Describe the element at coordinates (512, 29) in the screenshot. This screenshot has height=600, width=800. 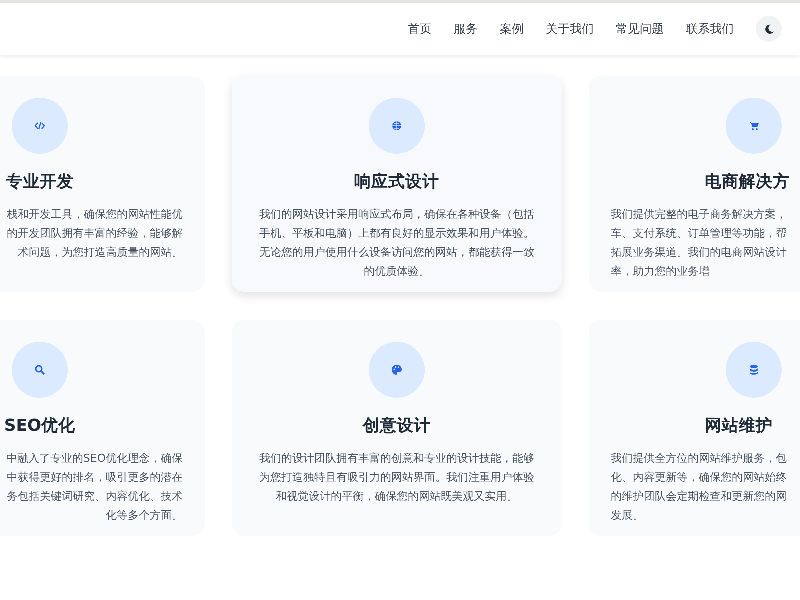
I see `nav-link: 案例` at that location.